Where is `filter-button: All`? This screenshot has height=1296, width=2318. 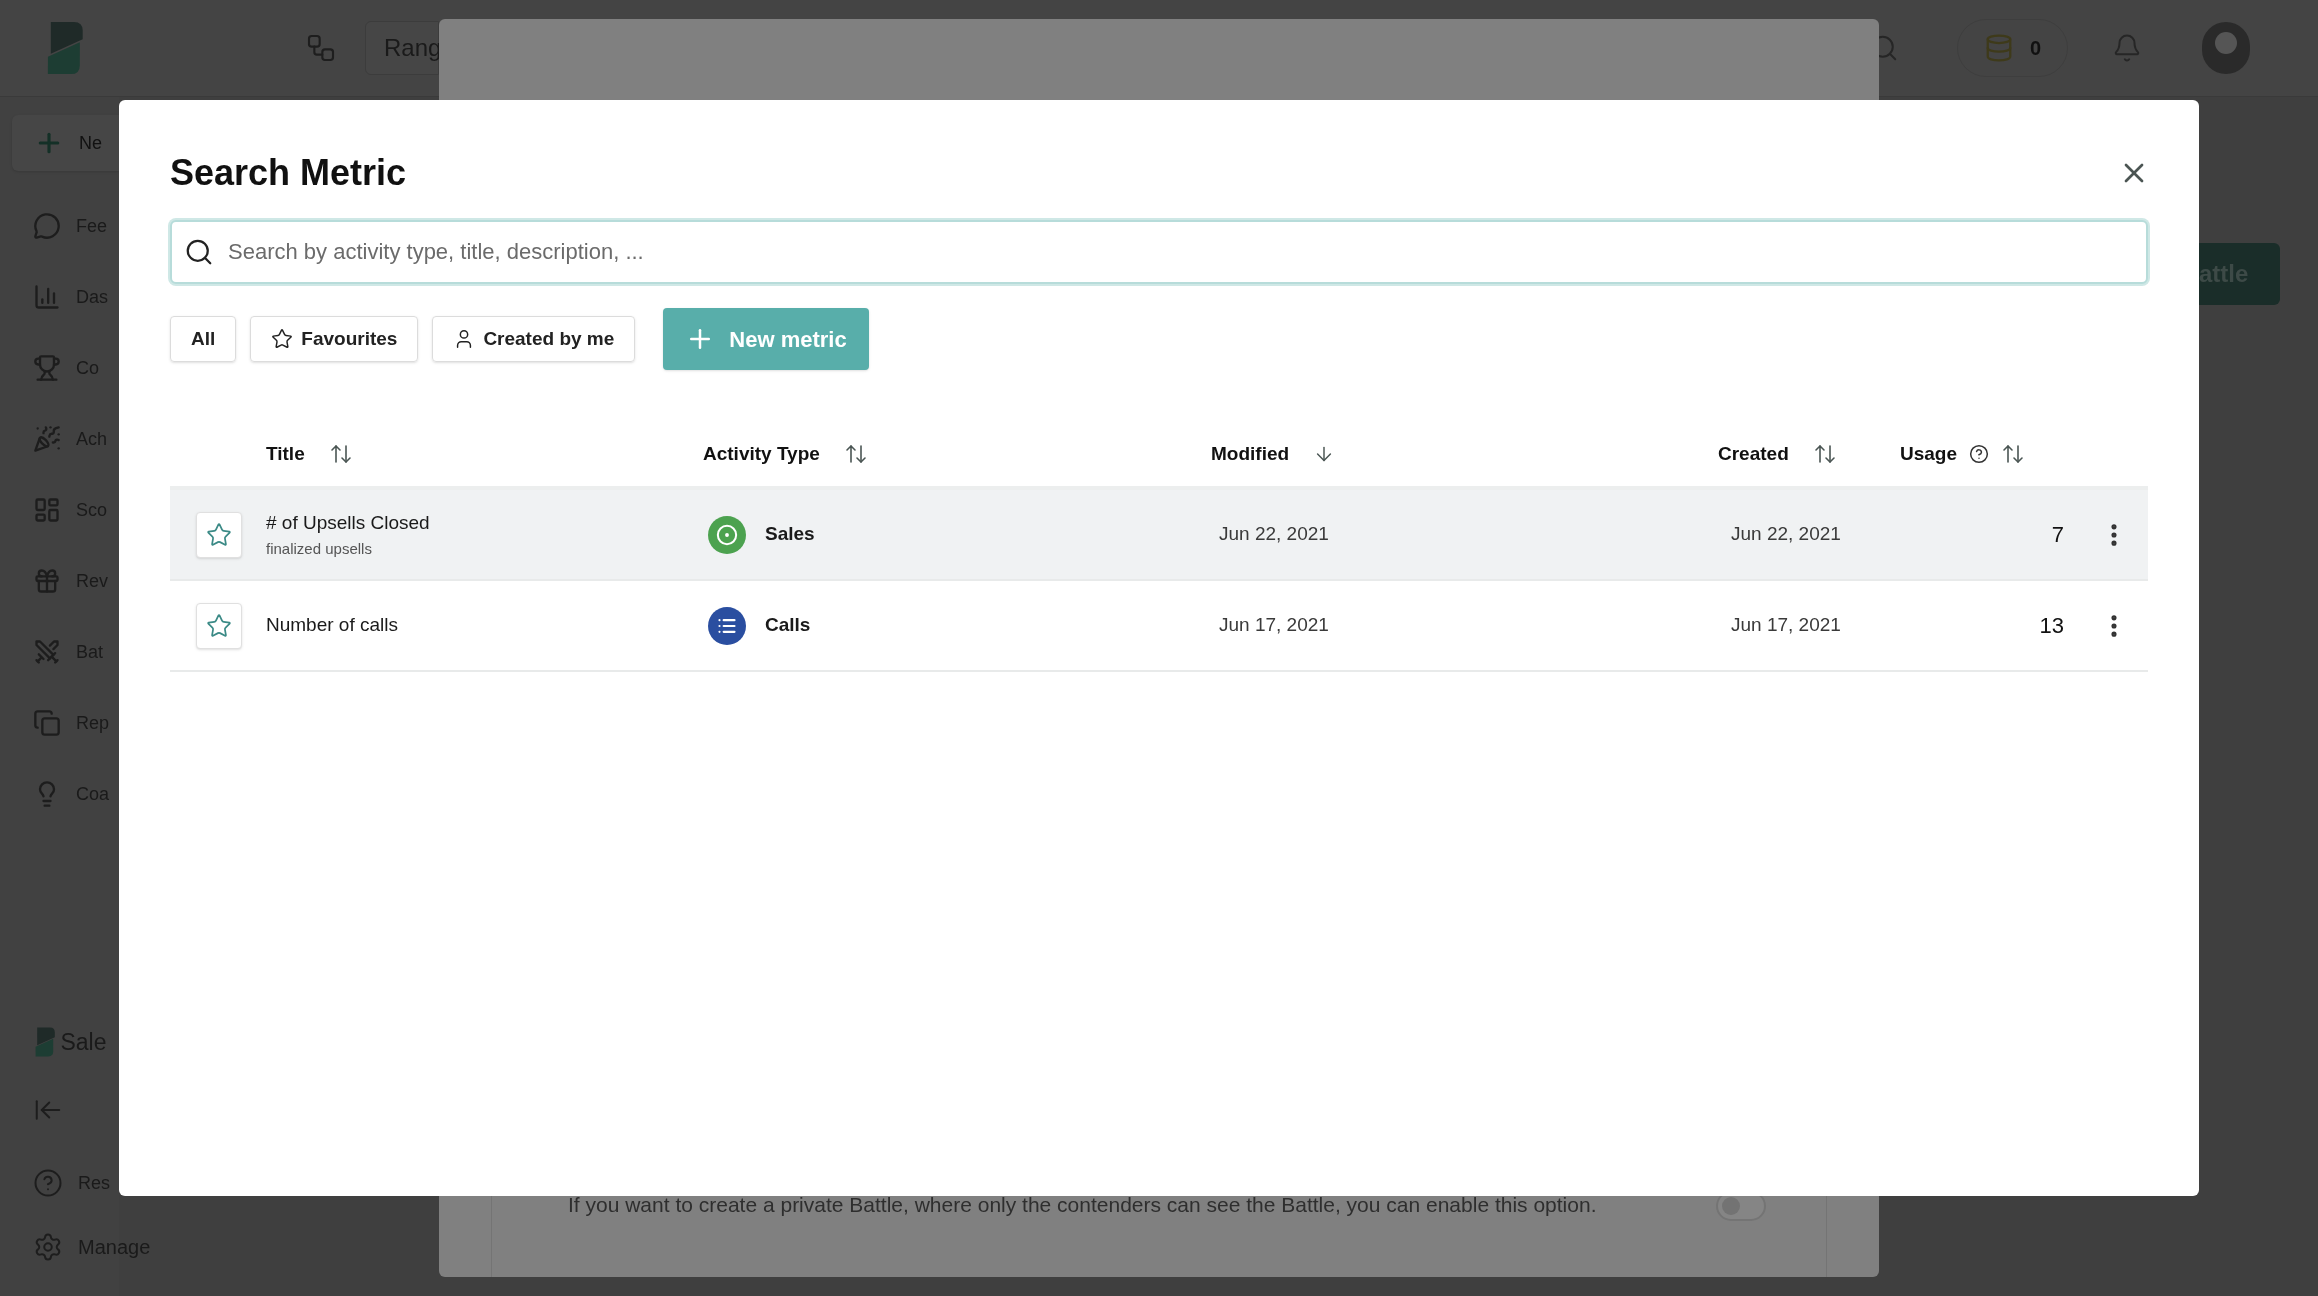 filter-button: All is located at coordinates (203, 339).